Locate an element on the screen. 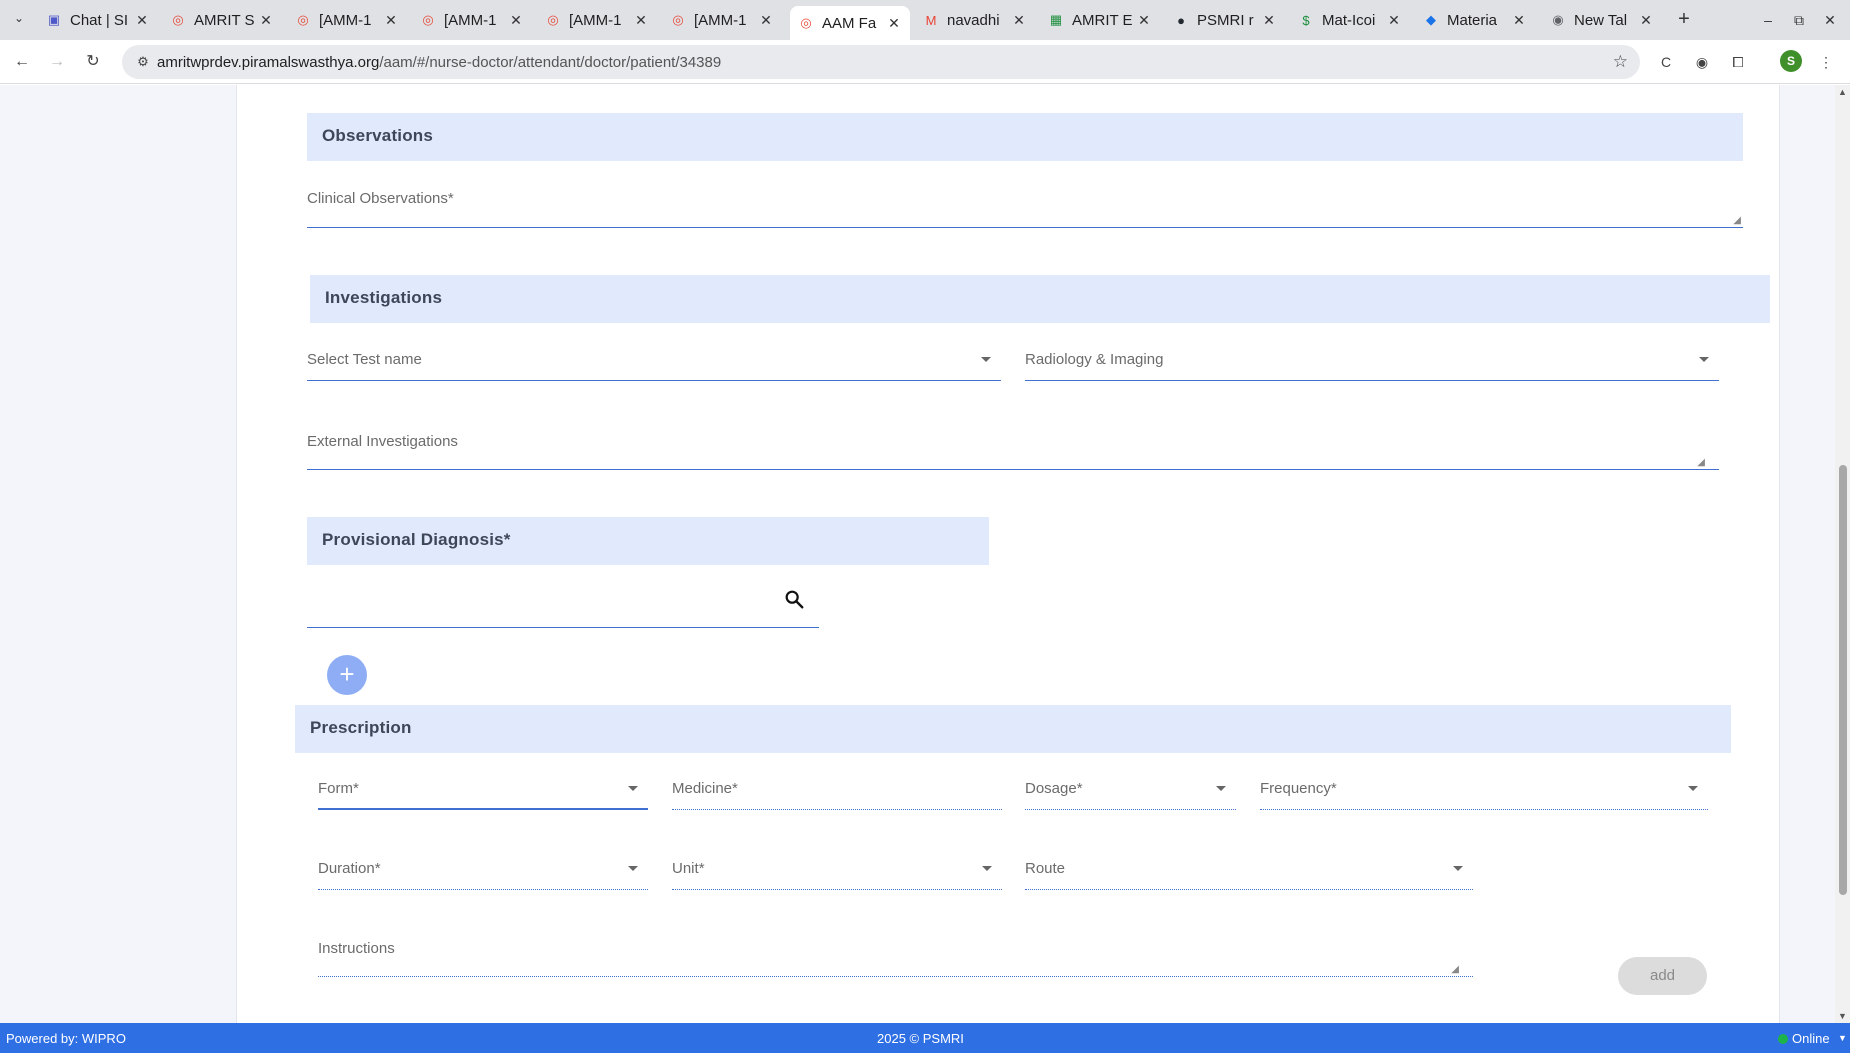 The width and height of the screenshot is (1850, 1053). back-arrow-icon: ← is located at coordinates (22, 62).